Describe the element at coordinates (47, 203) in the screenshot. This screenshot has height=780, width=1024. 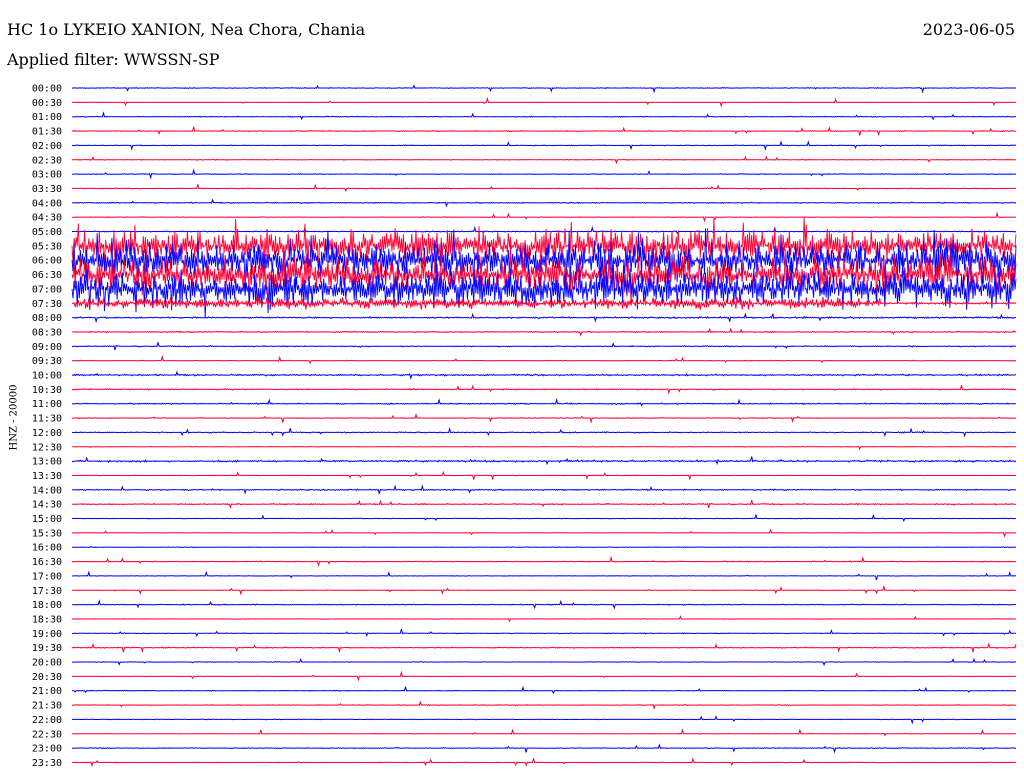
I see `time-tick-label: 04:00` at that location.